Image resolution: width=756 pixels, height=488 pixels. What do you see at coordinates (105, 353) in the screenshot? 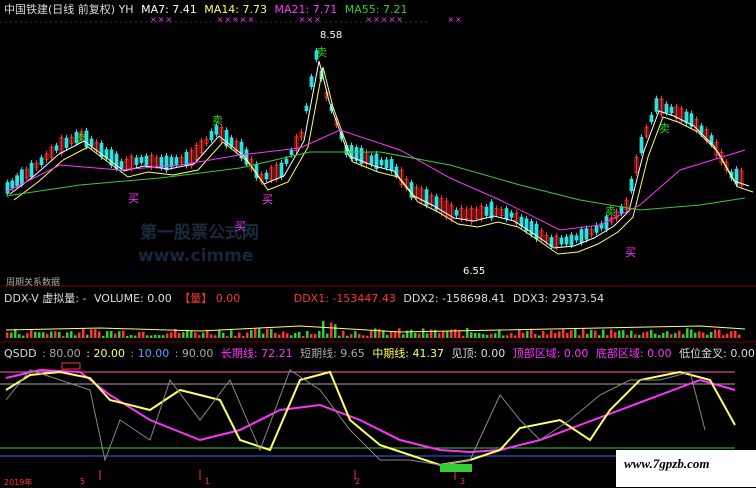
I see `level-20: : 20.00` at bounding box center [105, 353].